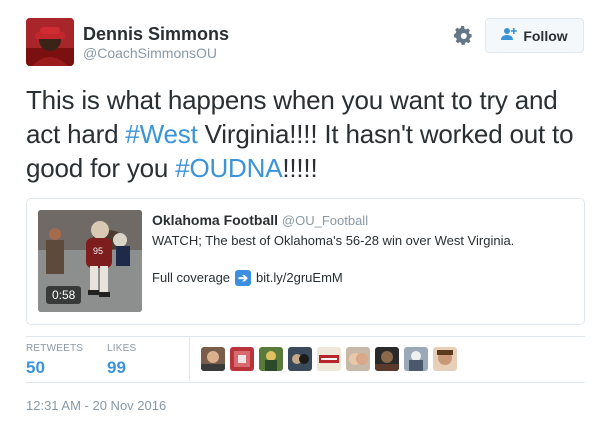 The image size is (614, 426). I want to click on stats-divider-top, so click(305, 336).